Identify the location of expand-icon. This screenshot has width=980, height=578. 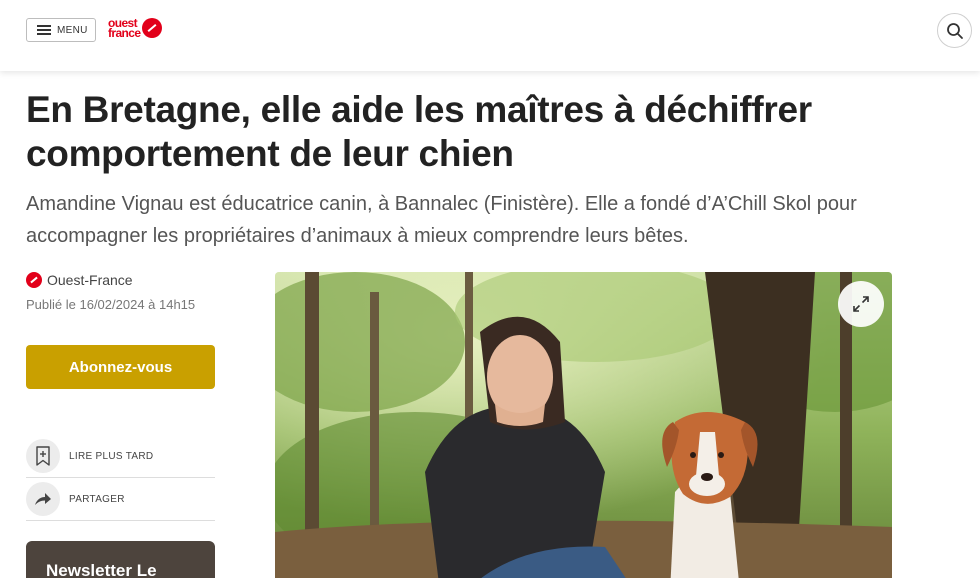
(861, 304).